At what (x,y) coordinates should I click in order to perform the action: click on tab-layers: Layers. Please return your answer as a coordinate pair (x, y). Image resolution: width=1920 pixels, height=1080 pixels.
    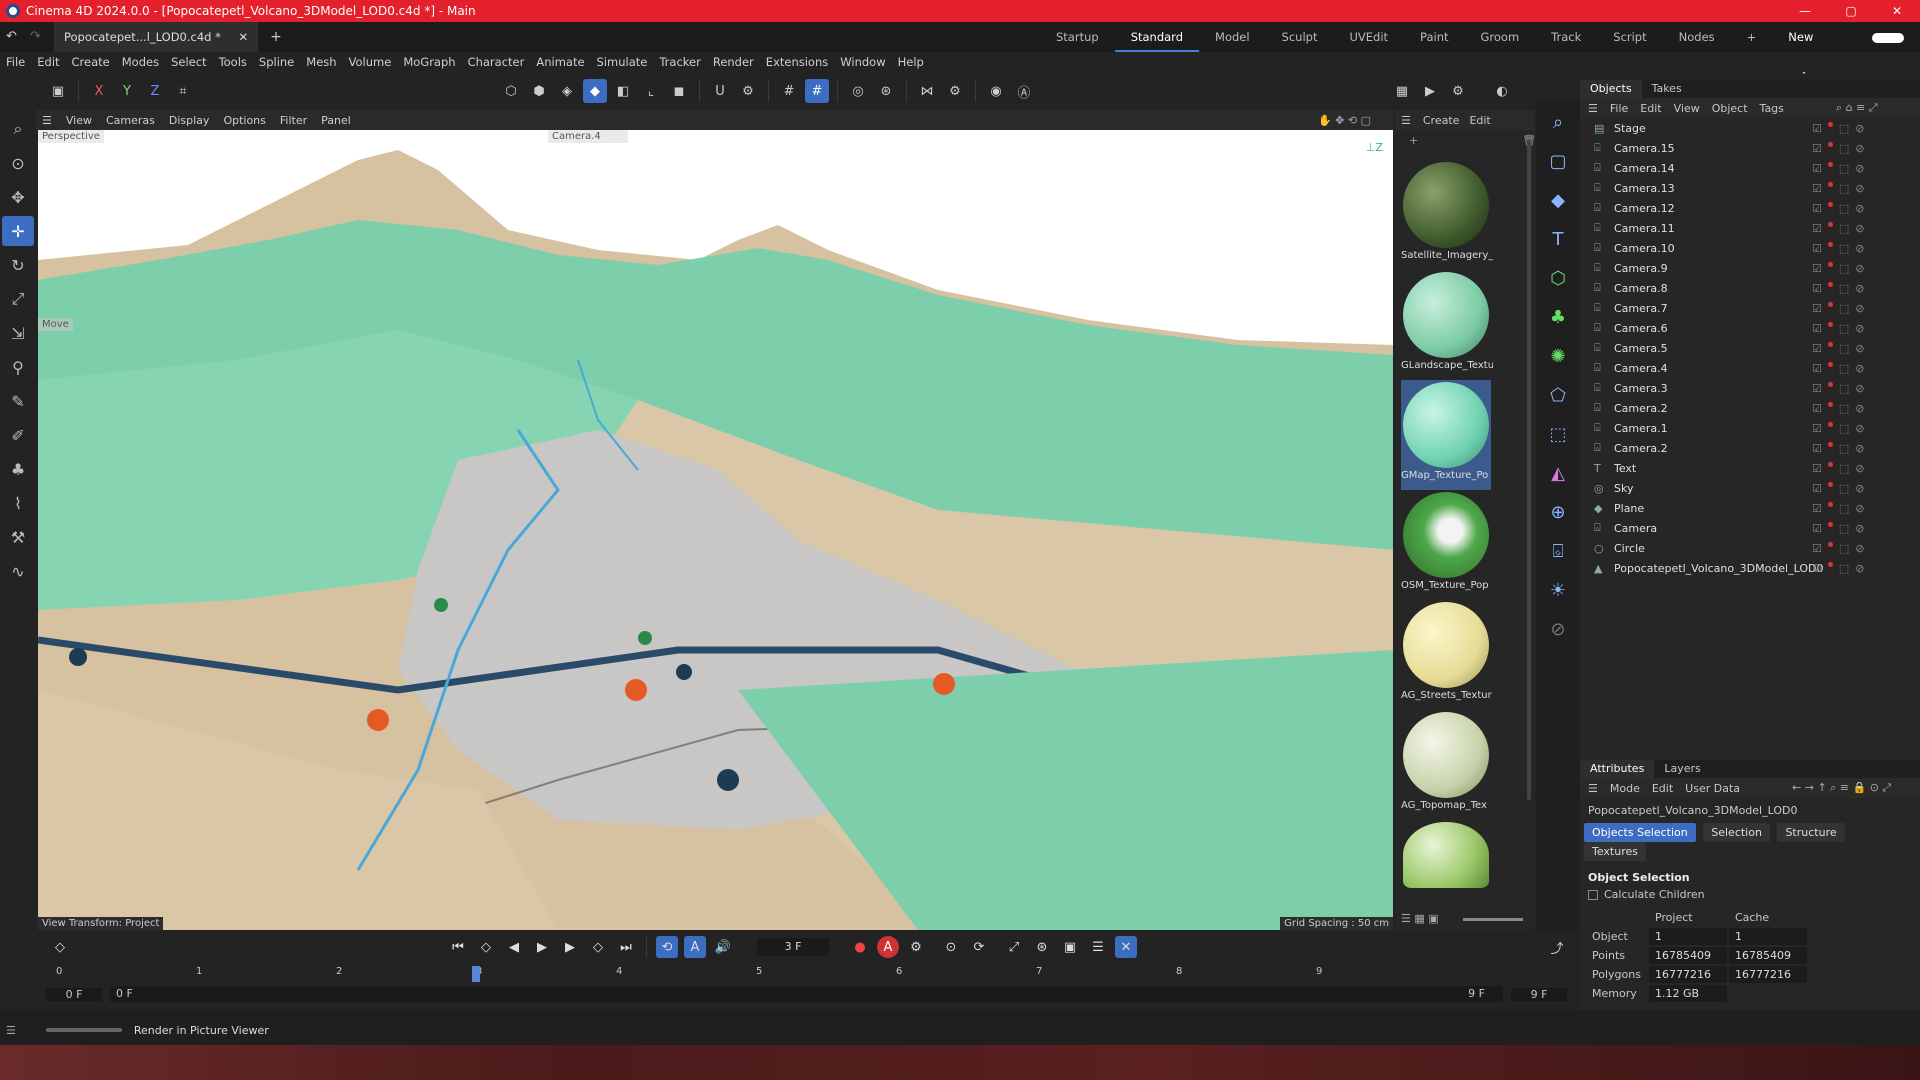
    Looking at the image, I should click on (1682, 769).